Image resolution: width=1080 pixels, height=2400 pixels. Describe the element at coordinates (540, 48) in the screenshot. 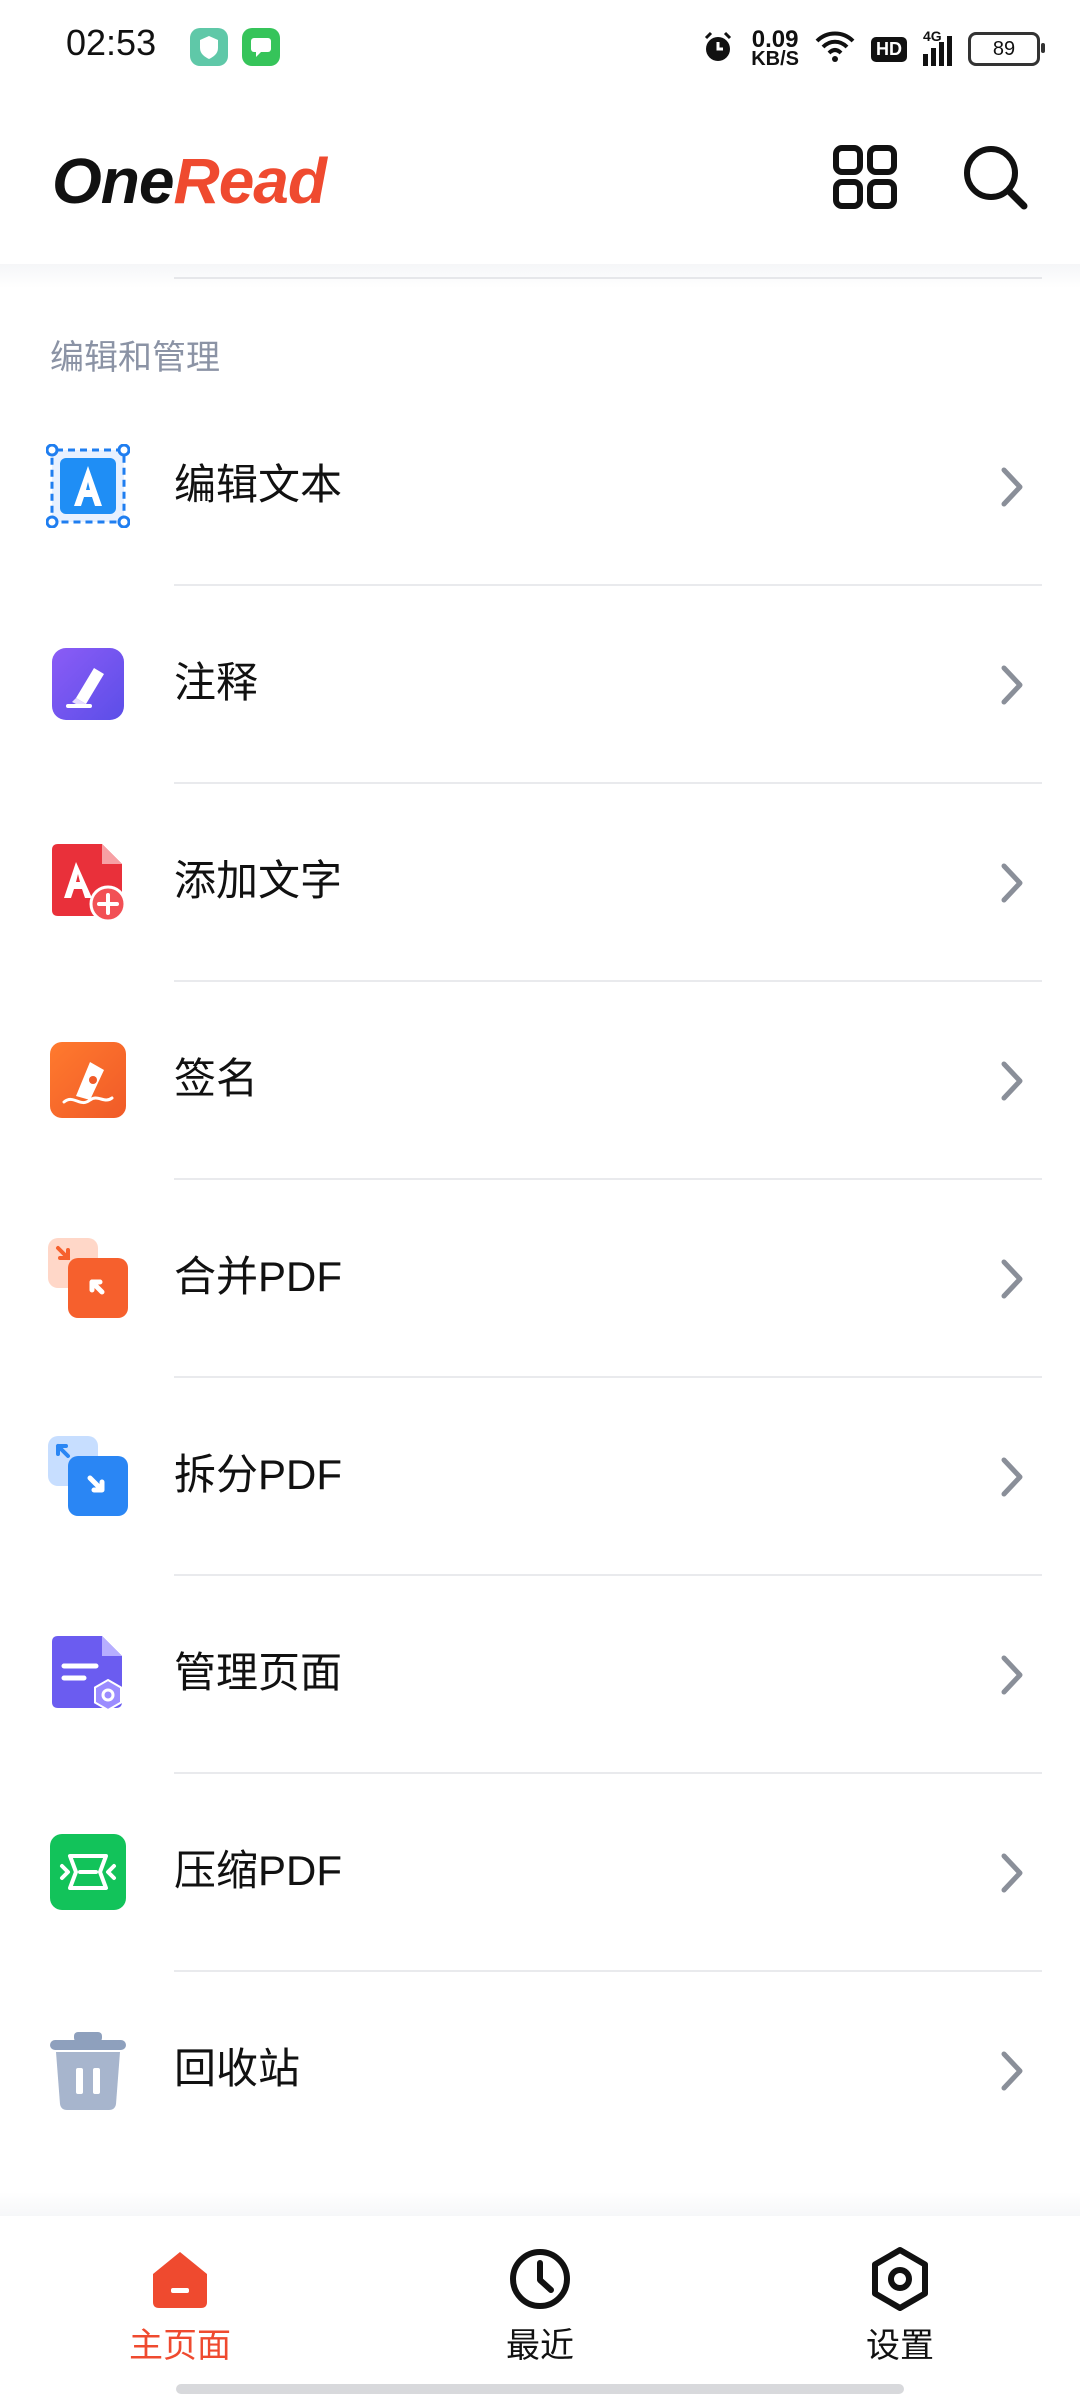

I see `status-bar: 02:53 0.09 KB/S HD 4G 89` at that location.